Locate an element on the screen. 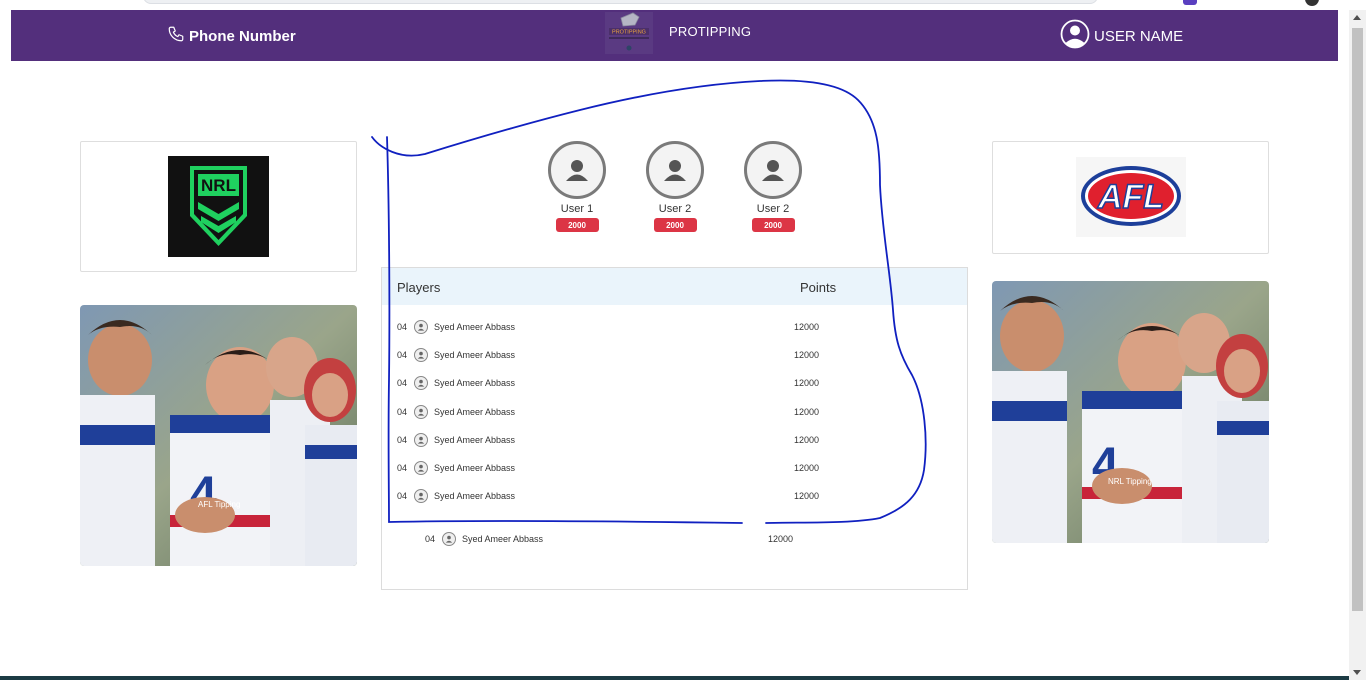 Image resolution: width=1366 pixels, height=680 pixels. afl-logo-card: AFL is located at coordinates (1130, 197).